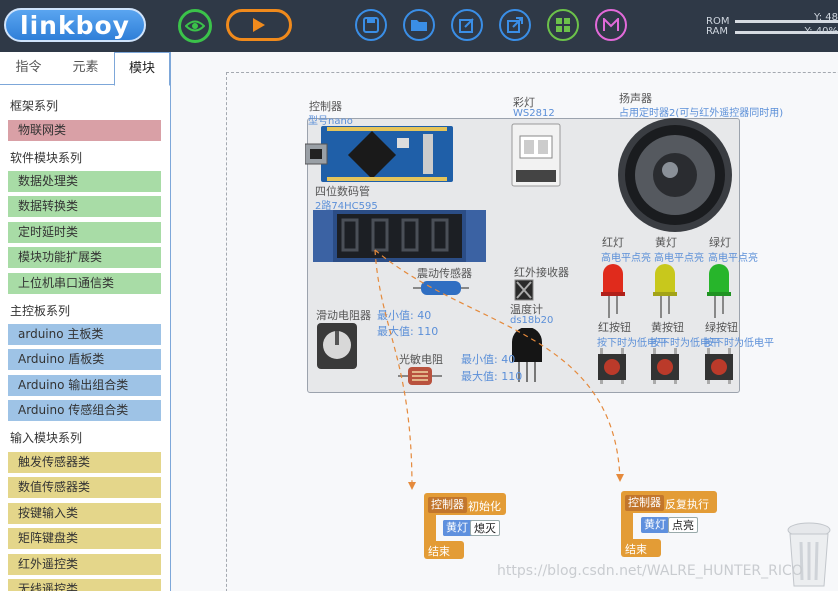 This screenshot has width=838, height=591. What do you see at coordinates (75, 25) in the screenshot?
I see `app-logo: linkboy` at bounding box center [75, 25].